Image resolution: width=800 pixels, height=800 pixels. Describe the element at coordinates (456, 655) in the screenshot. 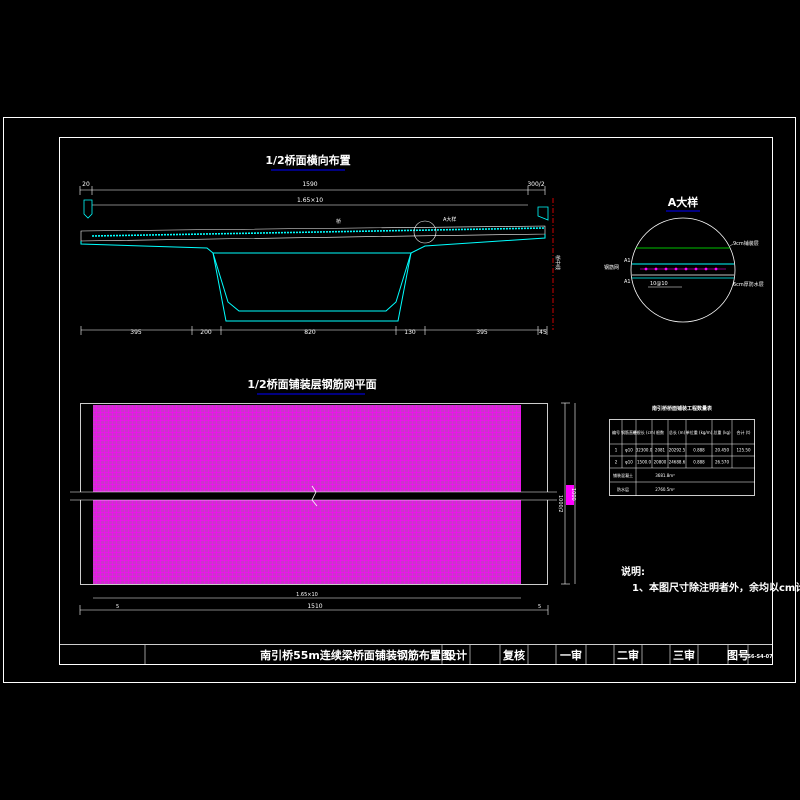

I see `tb-design: 设计` at that location.